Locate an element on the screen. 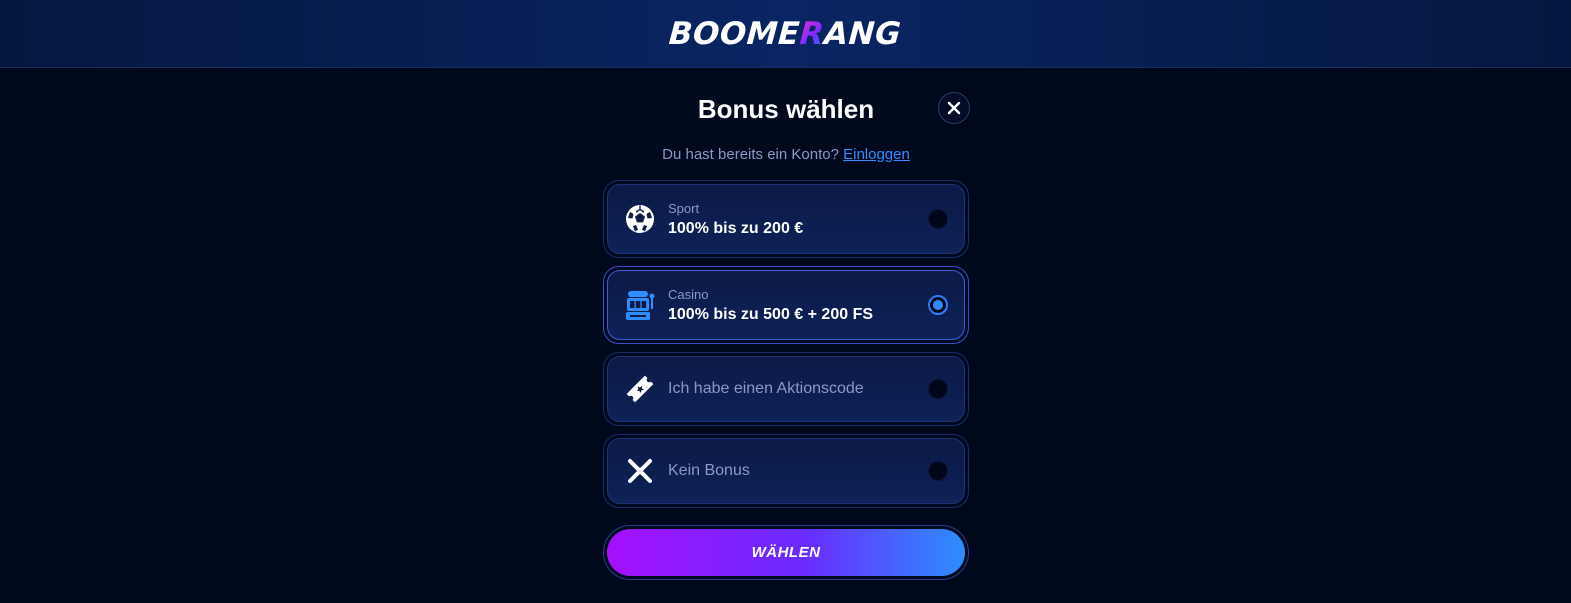 The height and width of the screenshot is (603, 1571). ticket-icon is located at coordinates (640, 389).